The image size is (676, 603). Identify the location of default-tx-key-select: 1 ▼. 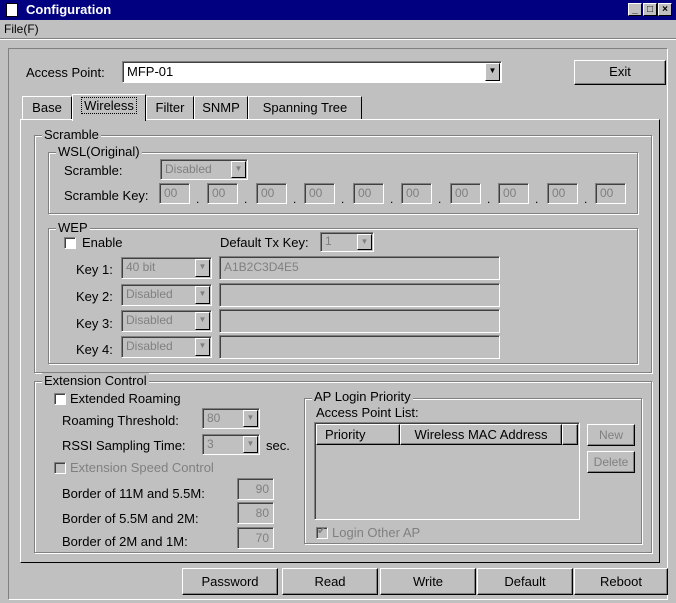
(347, 242).